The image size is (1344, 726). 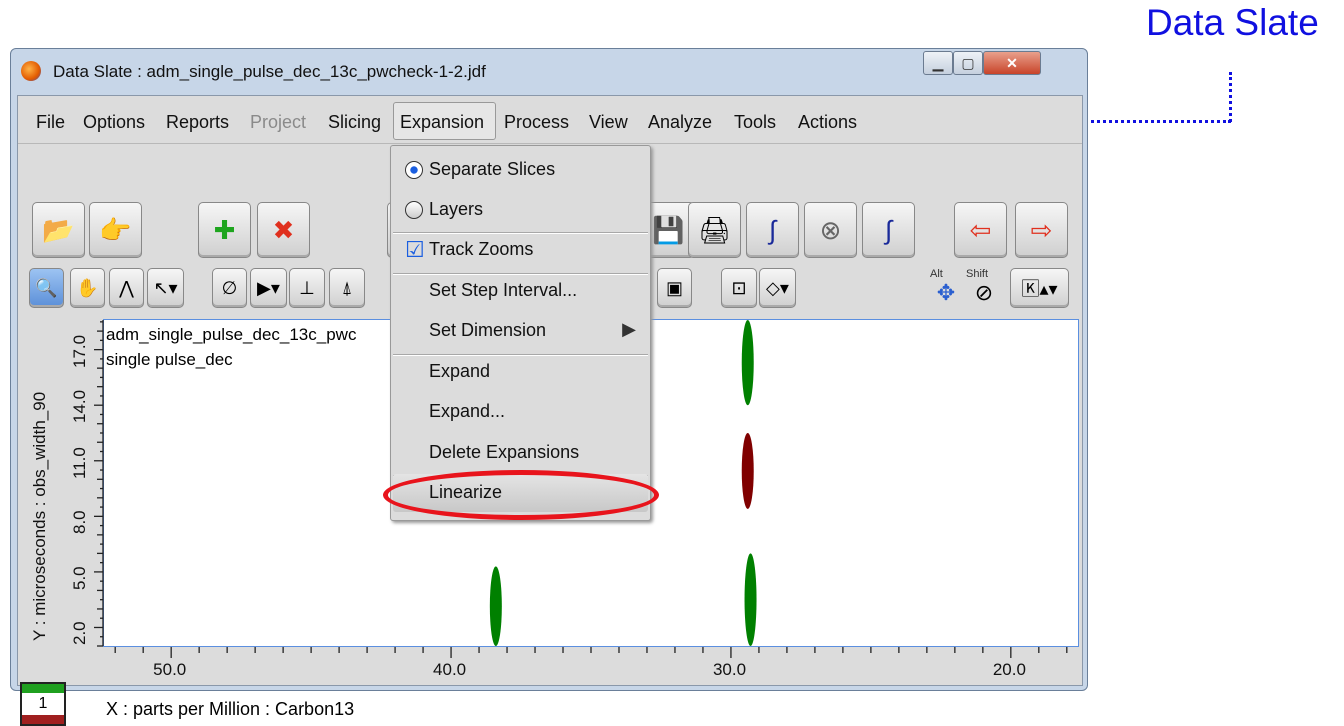 I want to click on crosshair-dropdown-button: ◇▾, so click(x=777, y=288).